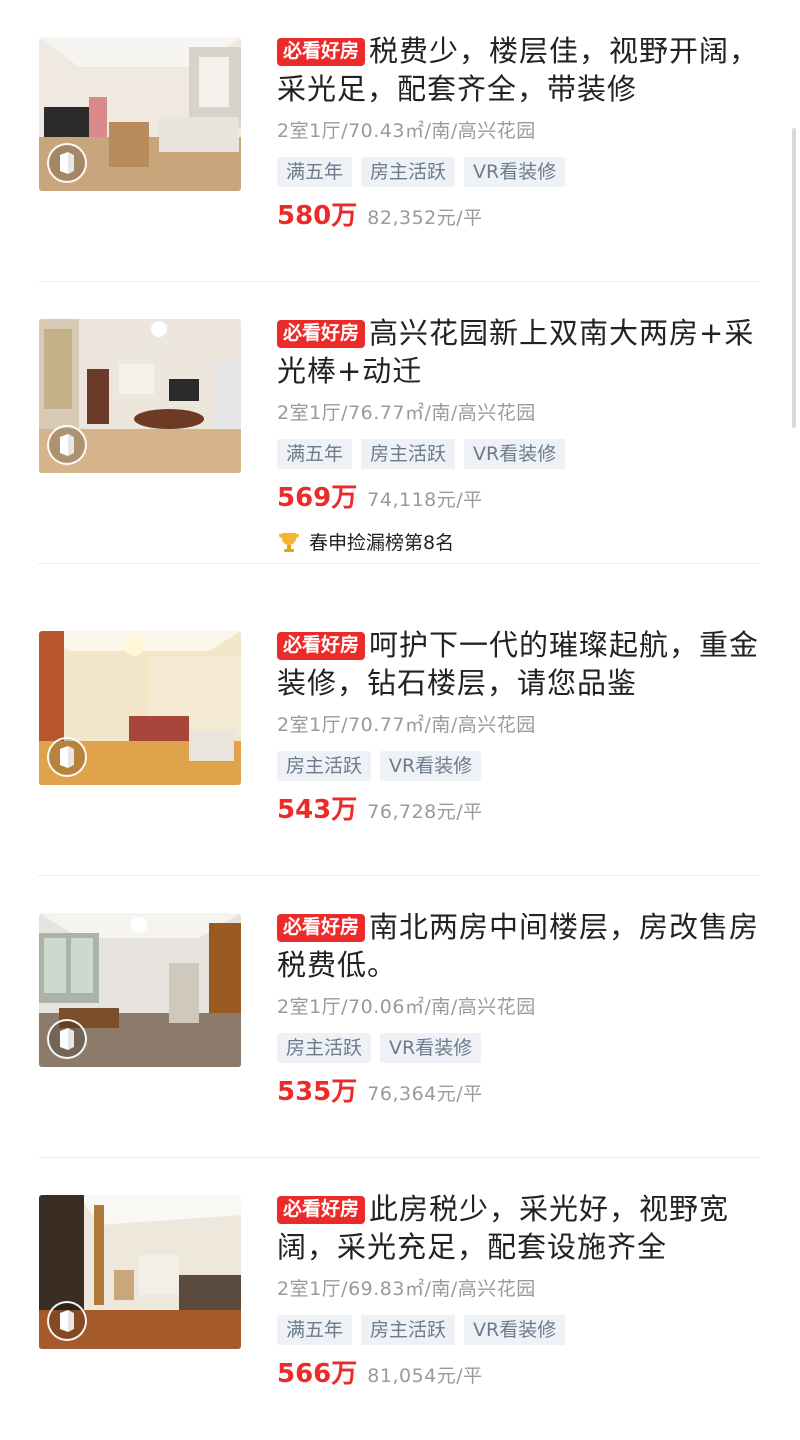 The image size is (800, 1440). Describe the element at coordinates (289, 542) in the screenshot. I see `trophy-icon` at that location.